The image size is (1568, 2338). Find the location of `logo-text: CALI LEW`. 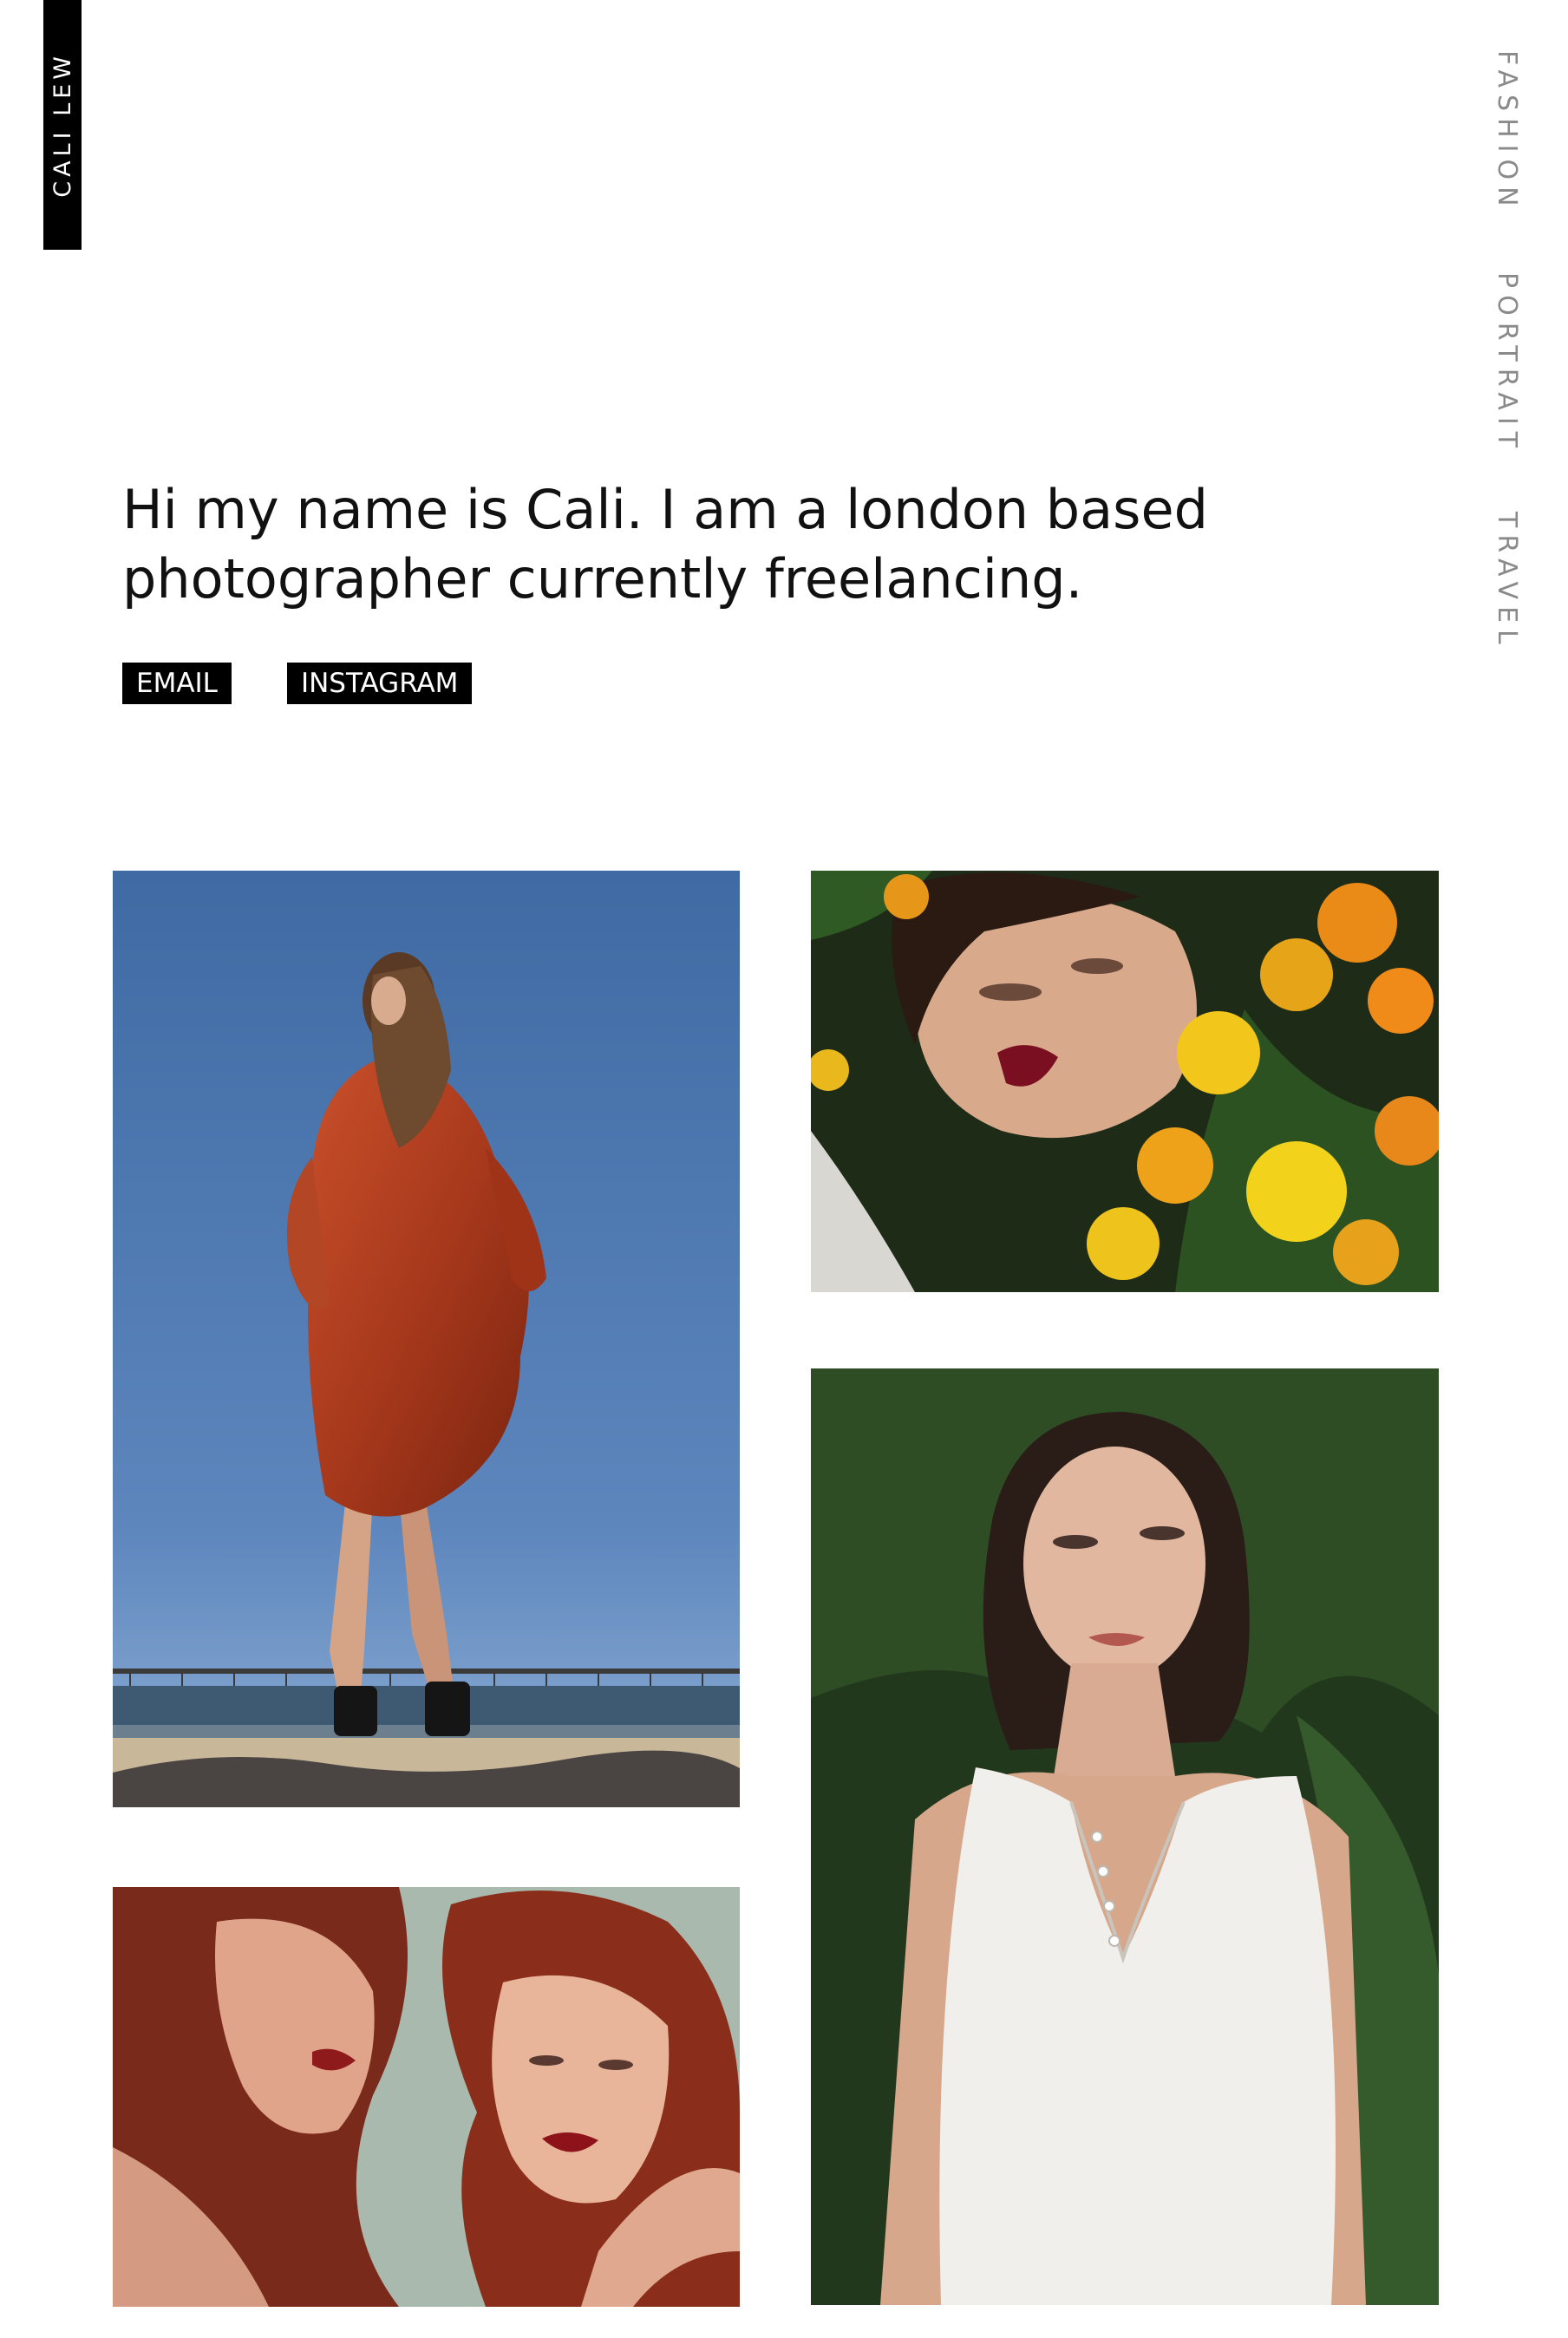

logo-text: CALI LEW is located at coordinates (62, 125).